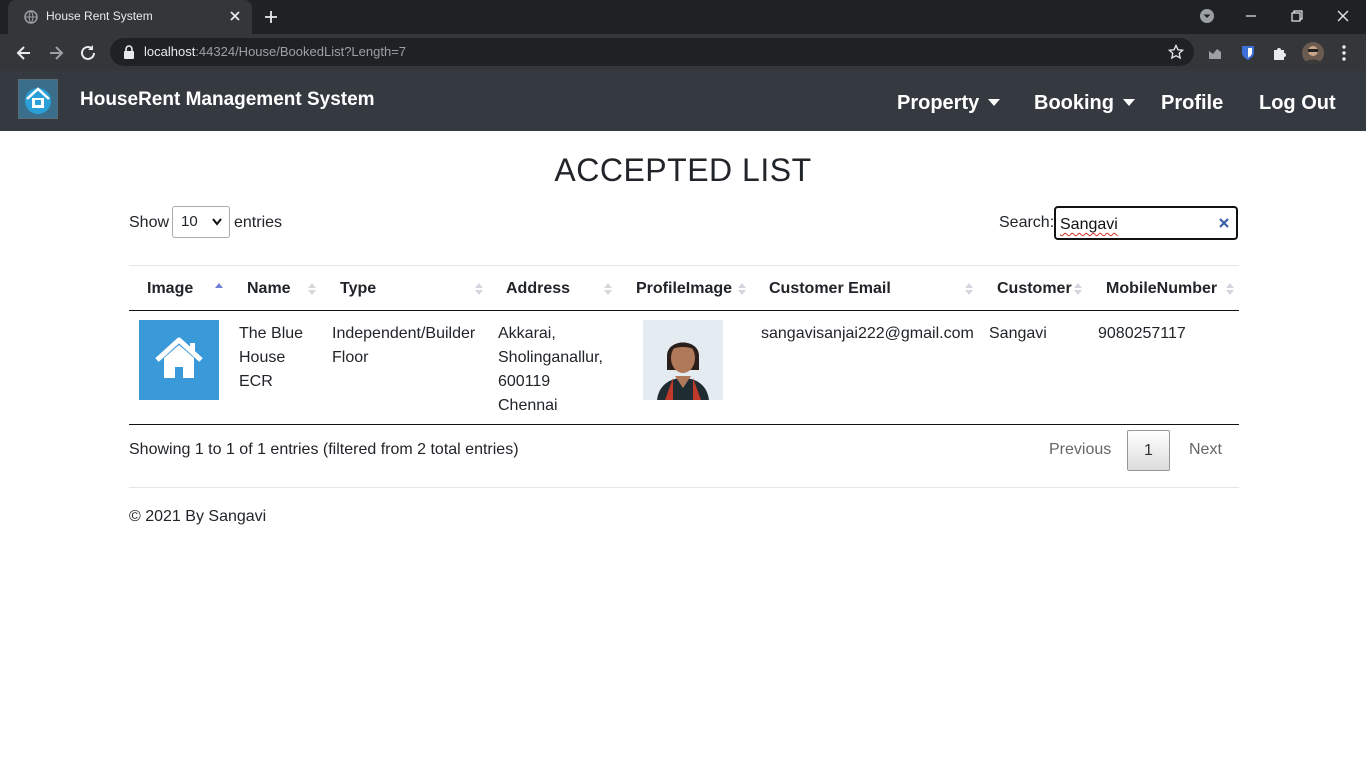 Image resolution: width=1366 pixels, height=768 pixels. Describe the element at coordinates (1018, 333) in the screenshot. I see `cell-customer: Sangavi` at that location.